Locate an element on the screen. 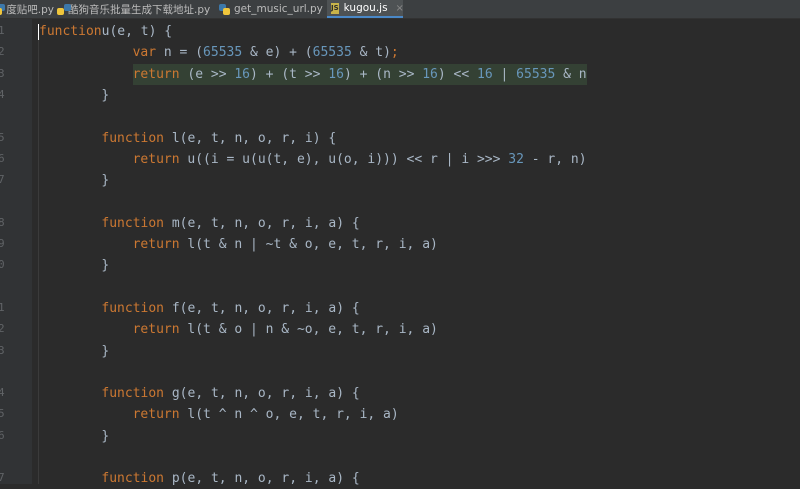 The width and height of the screenshot is (800, 489). code-token: f(e, t, n, o, r, i, a) { is located at coordinates (262, 308).